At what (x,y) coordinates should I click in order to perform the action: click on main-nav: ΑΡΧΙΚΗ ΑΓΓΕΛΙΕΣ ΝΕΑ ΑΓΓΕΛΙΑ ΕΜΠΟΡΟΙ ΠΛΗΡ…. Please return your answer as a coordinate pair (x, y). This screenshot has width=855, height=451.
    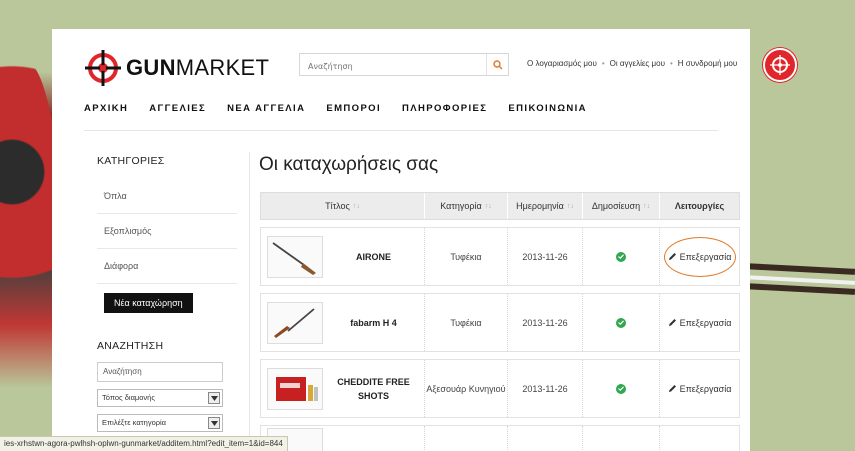
    Looking at the image, I should click on (346, 108).